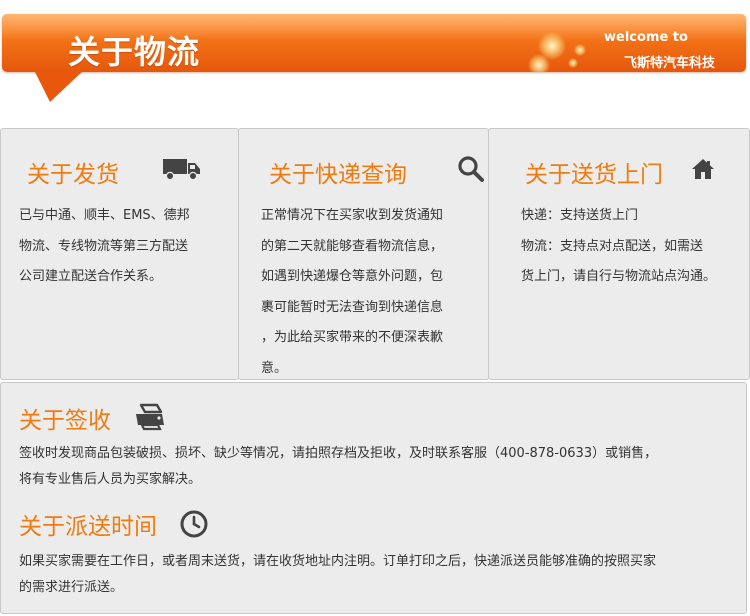 The height and width of the screenshot is (616, 750). I want to click on text-line: 公司建立配送合作关系。, so click(91, 276).